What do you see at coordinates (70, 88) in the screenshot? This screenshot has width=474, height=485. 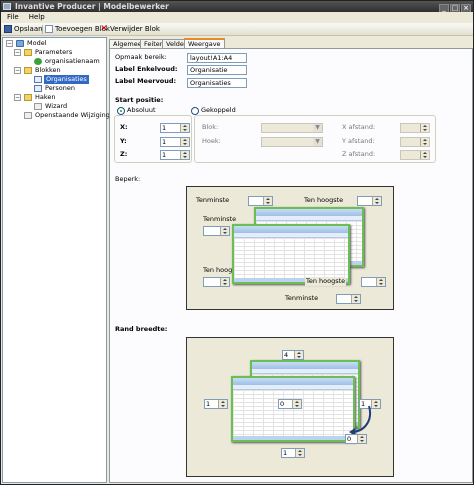 I see `tree-node-personen: Personen` at bounding box center [70, 88].